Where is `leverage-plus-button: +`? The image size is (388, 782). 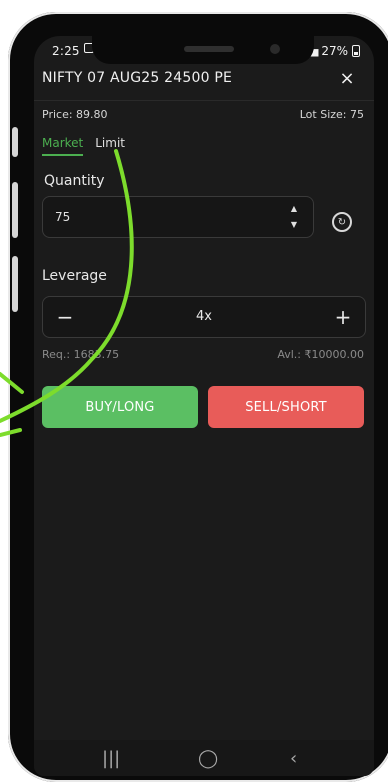 leverage-plus-button: + is located at coordinates (343, 317).